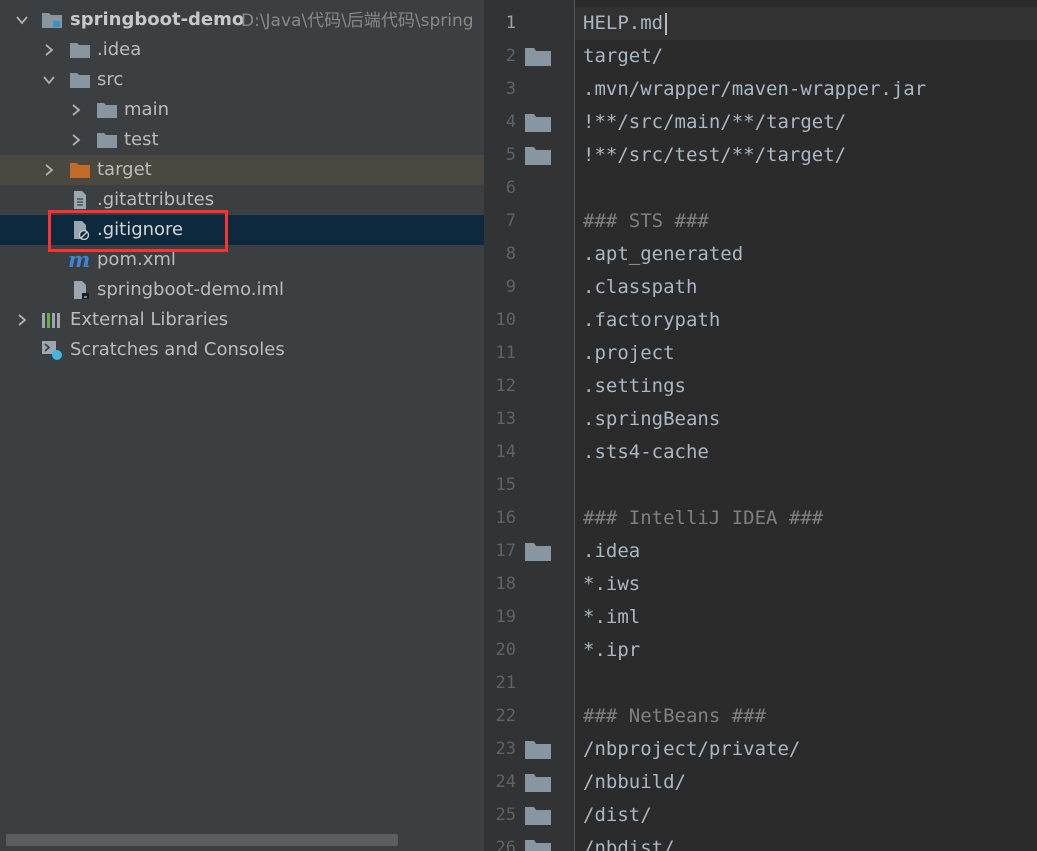 This screenshot has height=851, width=1037. I want to click on tree-item-label: springboot-demo.iml, so click(191, 289).